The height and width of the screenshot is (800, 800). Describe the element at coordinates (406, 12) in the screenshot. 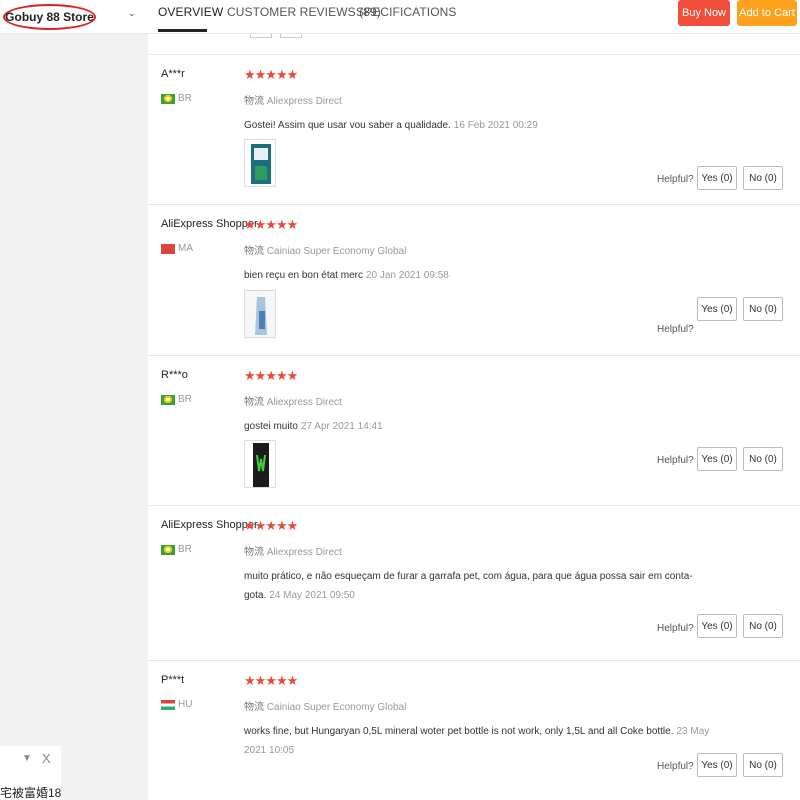

I see `tab-specifications: SPECIFICATIONS` at that location.